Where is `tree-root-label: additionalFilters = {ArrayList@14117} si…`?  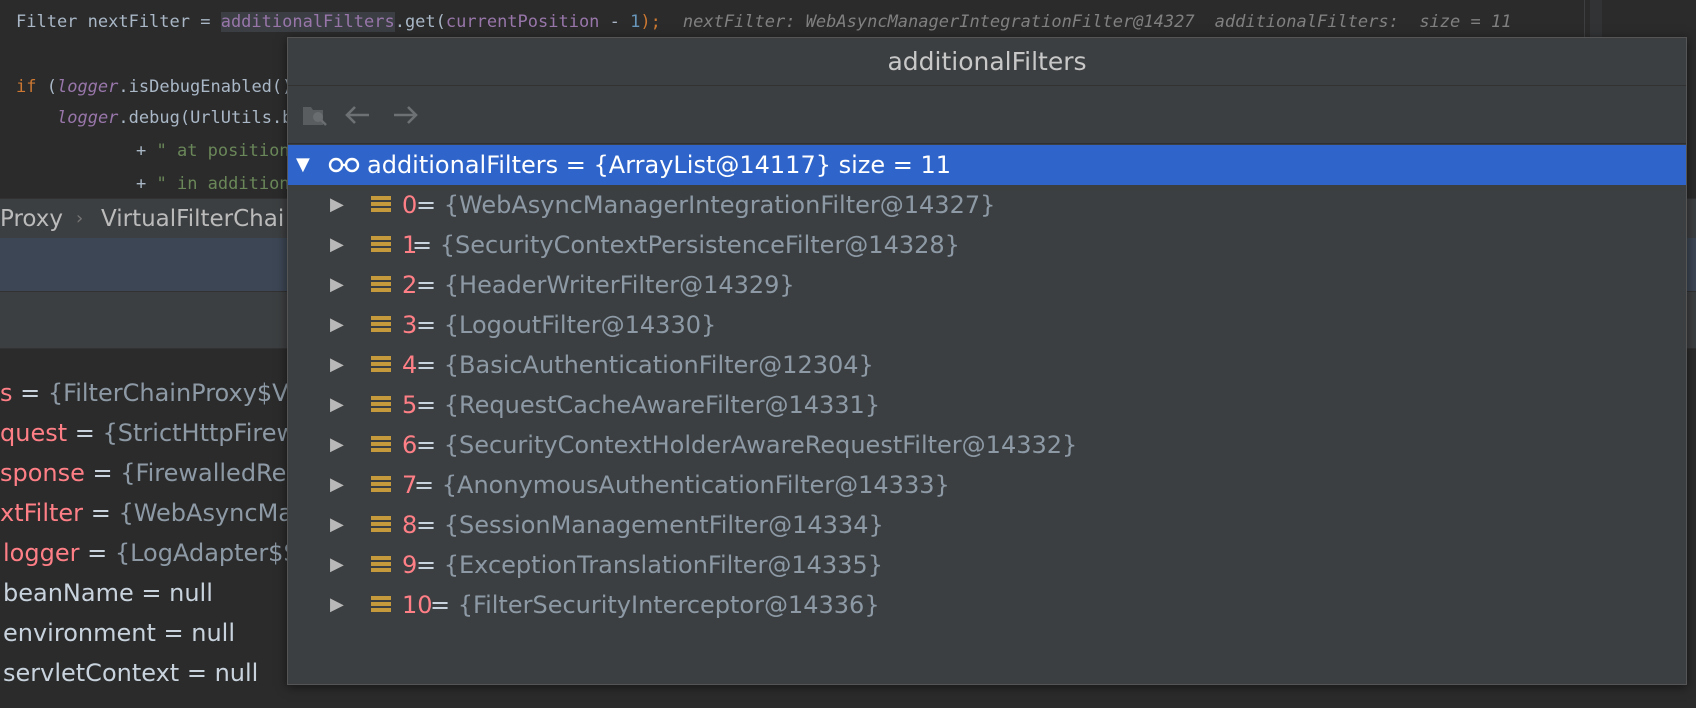
tree-root-label: additionalFilters = {ArrayList@14117} si… is located at coordinates (659, 165).